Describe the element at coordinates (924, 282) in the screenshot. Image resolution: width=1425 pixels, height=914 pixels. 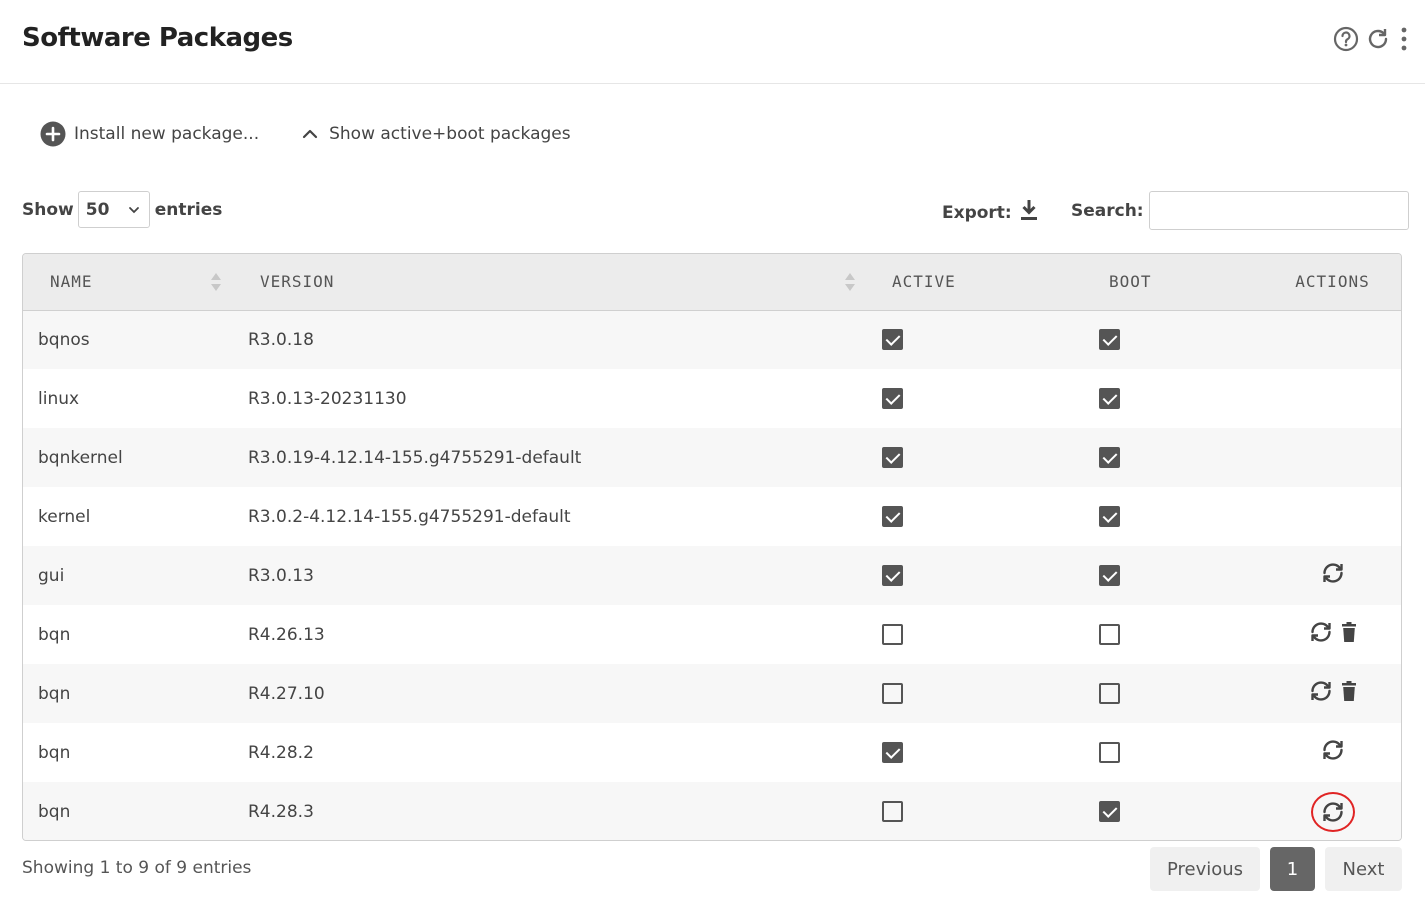
I see `column-active-label: ACTIVE` at that location.